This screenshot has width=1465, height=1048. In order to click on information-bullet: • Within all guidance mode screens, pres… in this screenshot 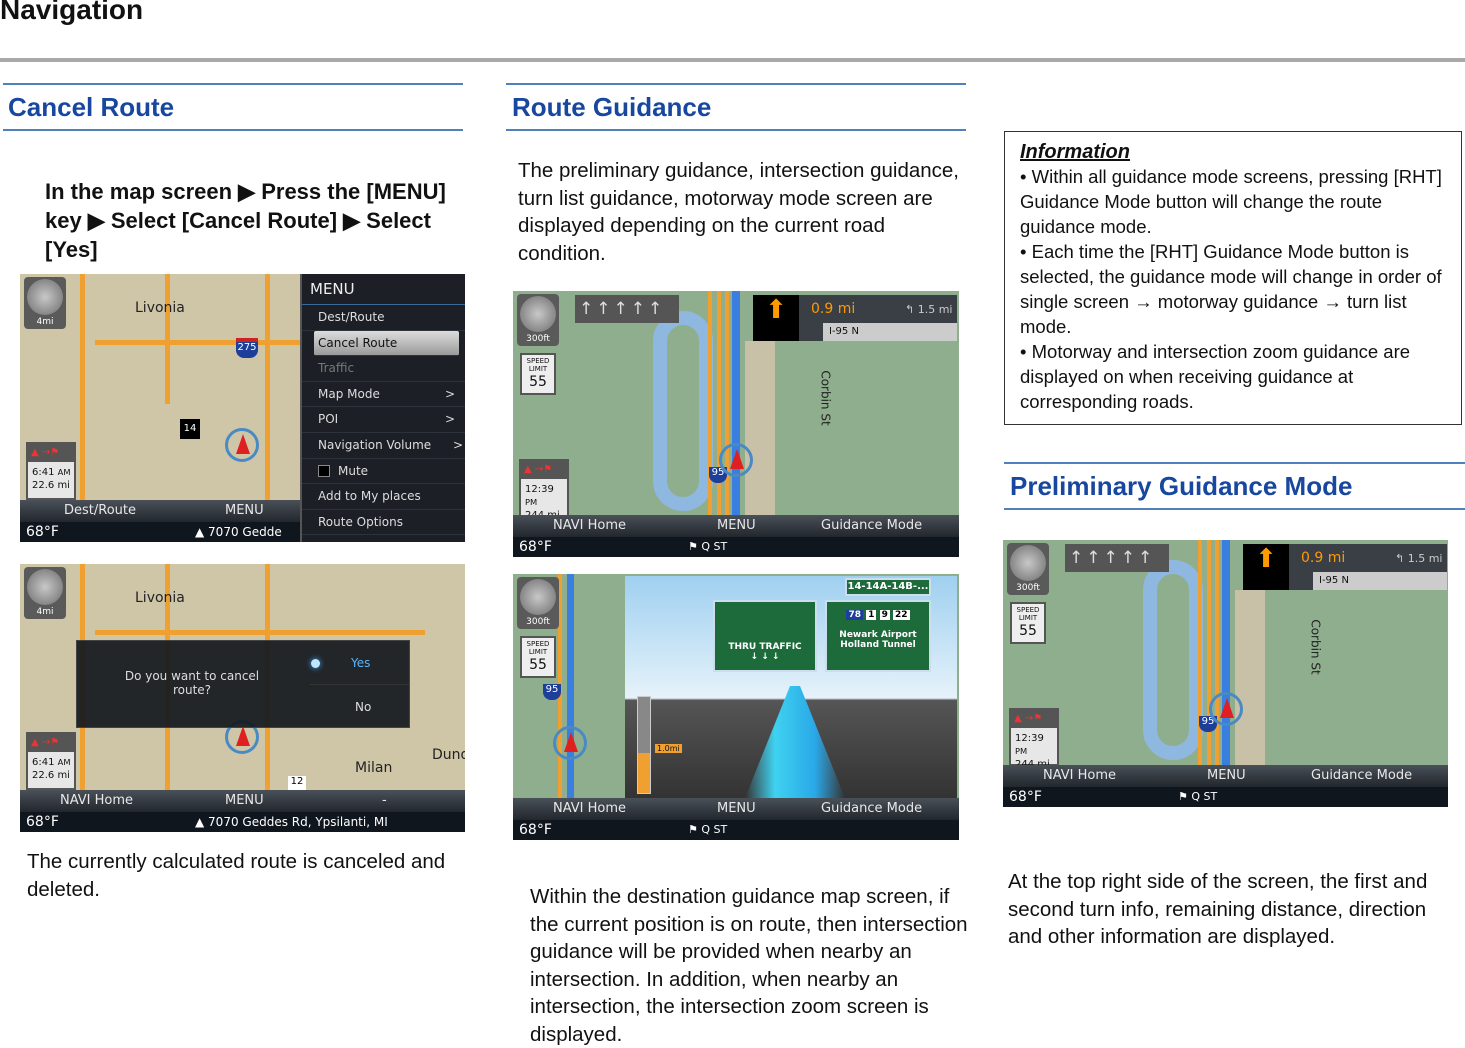, I will do `click(1231, 201)`.